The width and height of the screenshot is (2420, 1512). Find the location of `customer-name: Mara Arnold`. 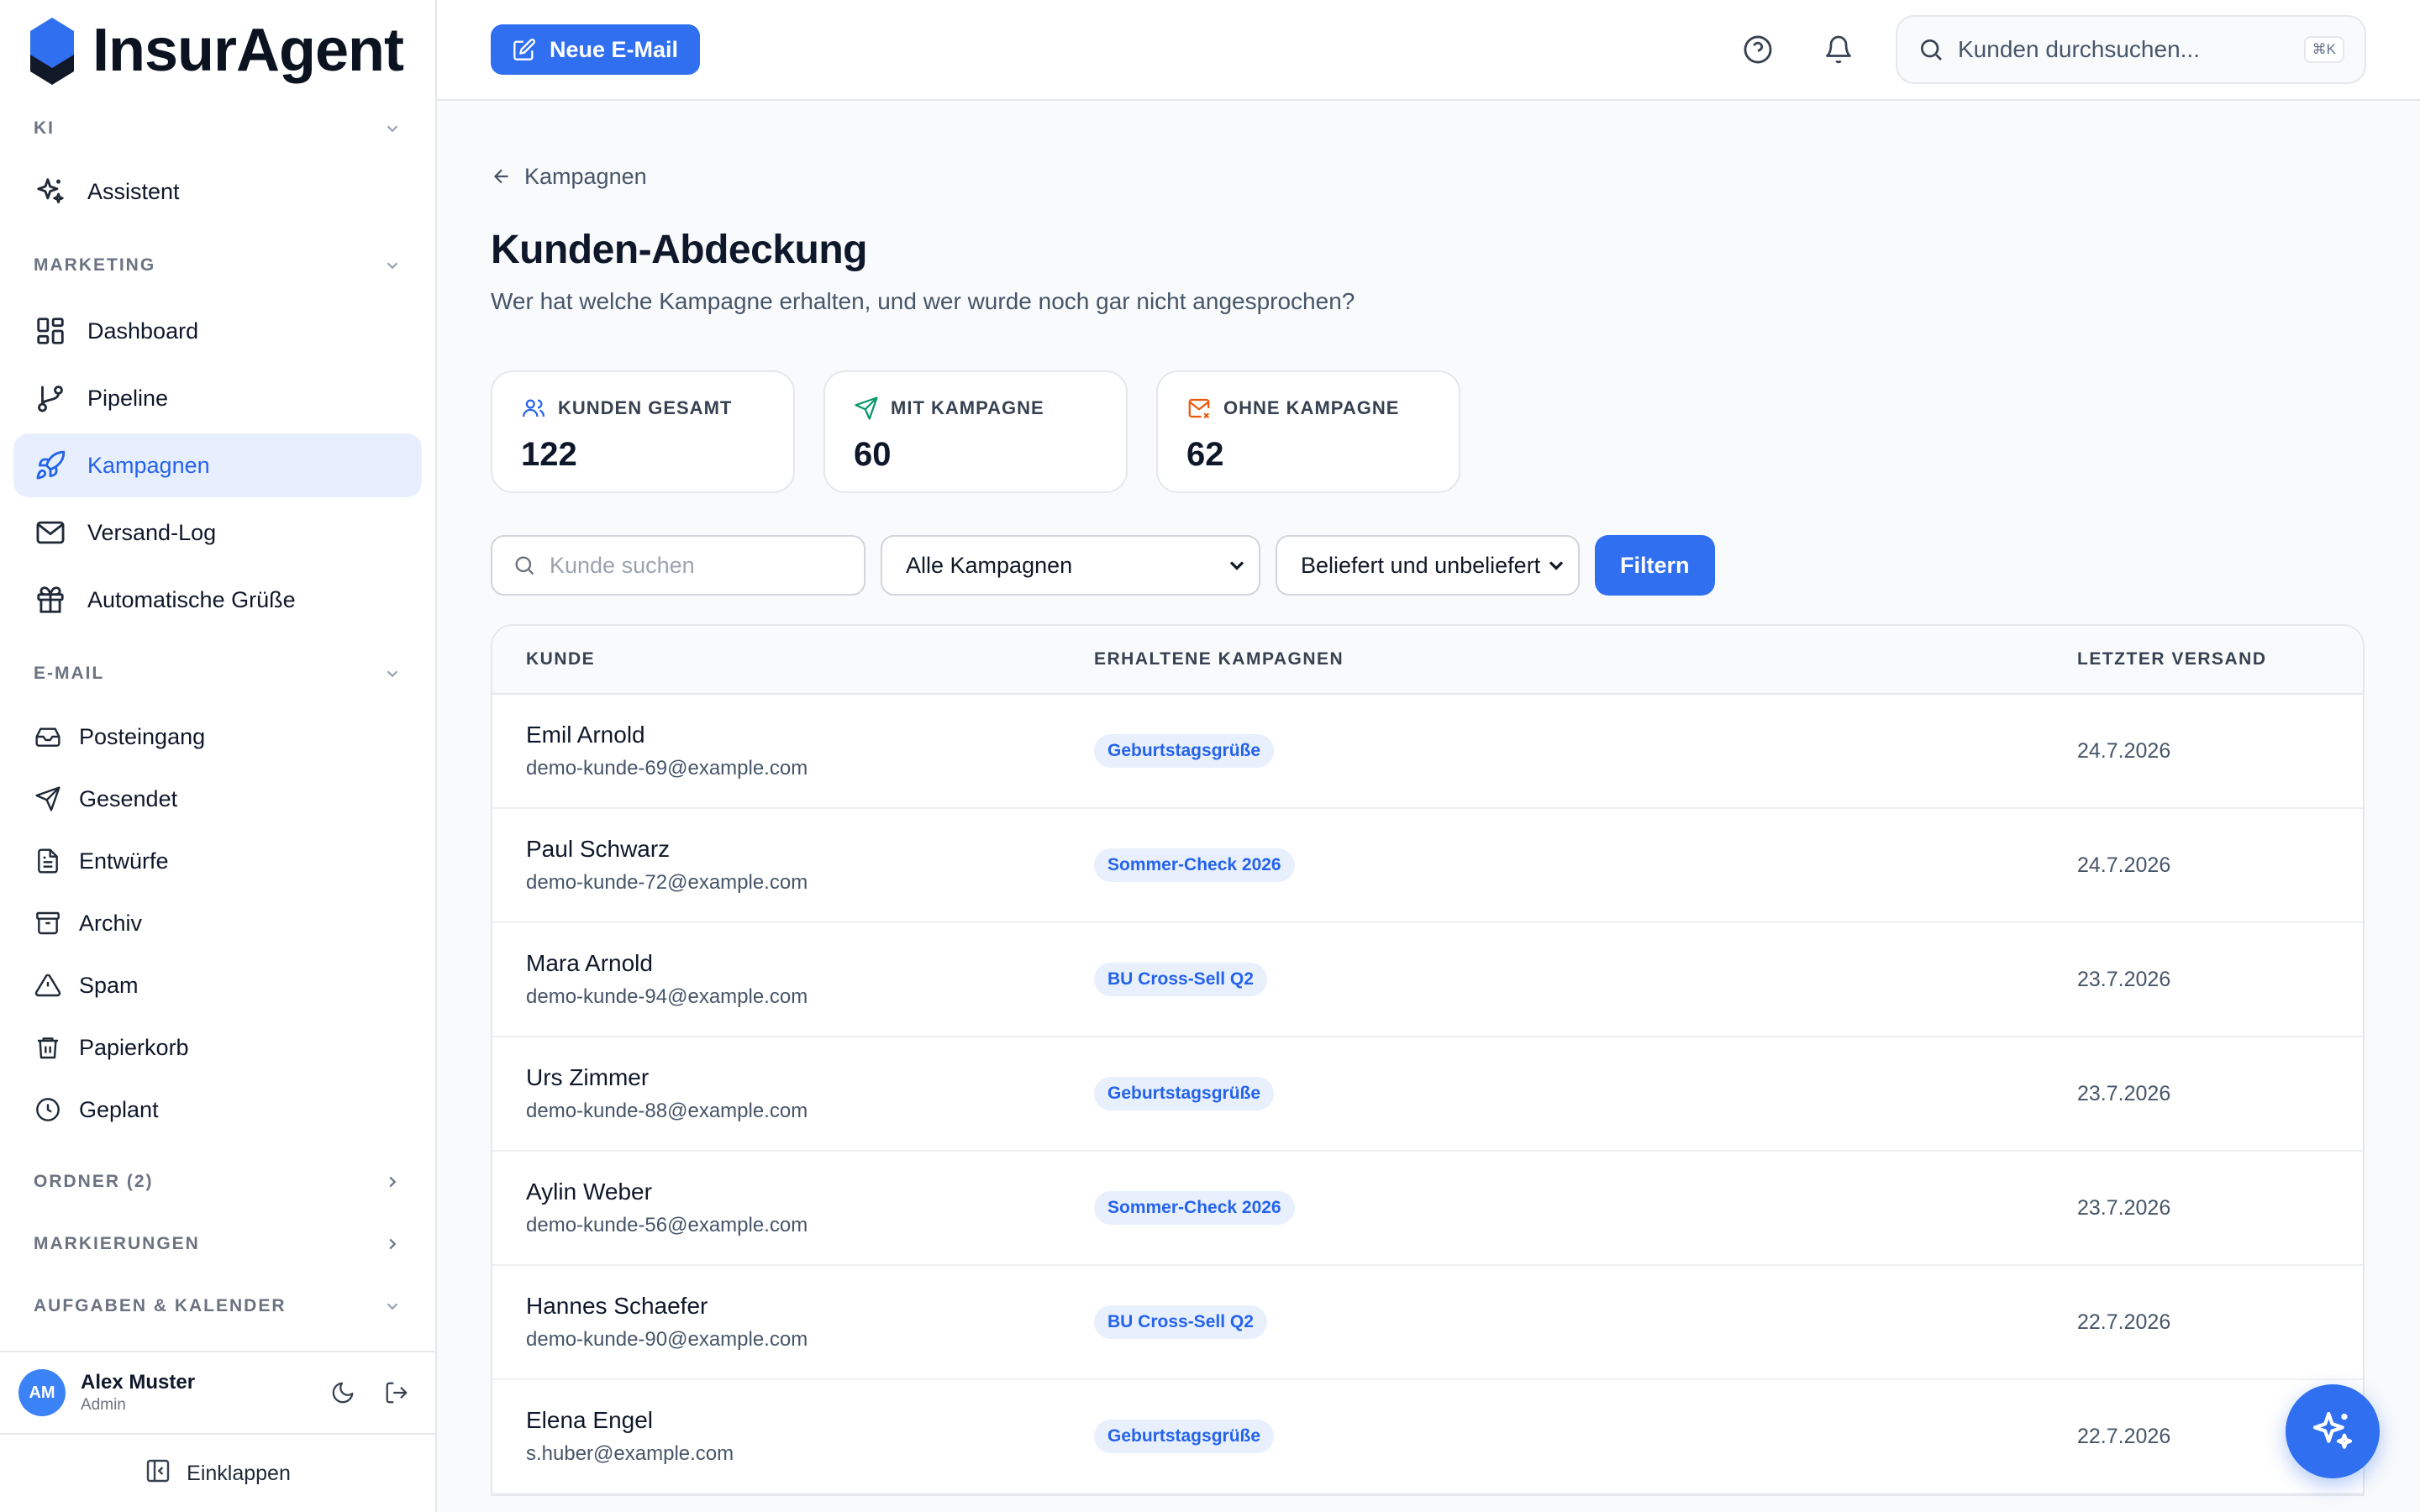

customer-name: Mara Arnold is located at coordinates (810, 963).